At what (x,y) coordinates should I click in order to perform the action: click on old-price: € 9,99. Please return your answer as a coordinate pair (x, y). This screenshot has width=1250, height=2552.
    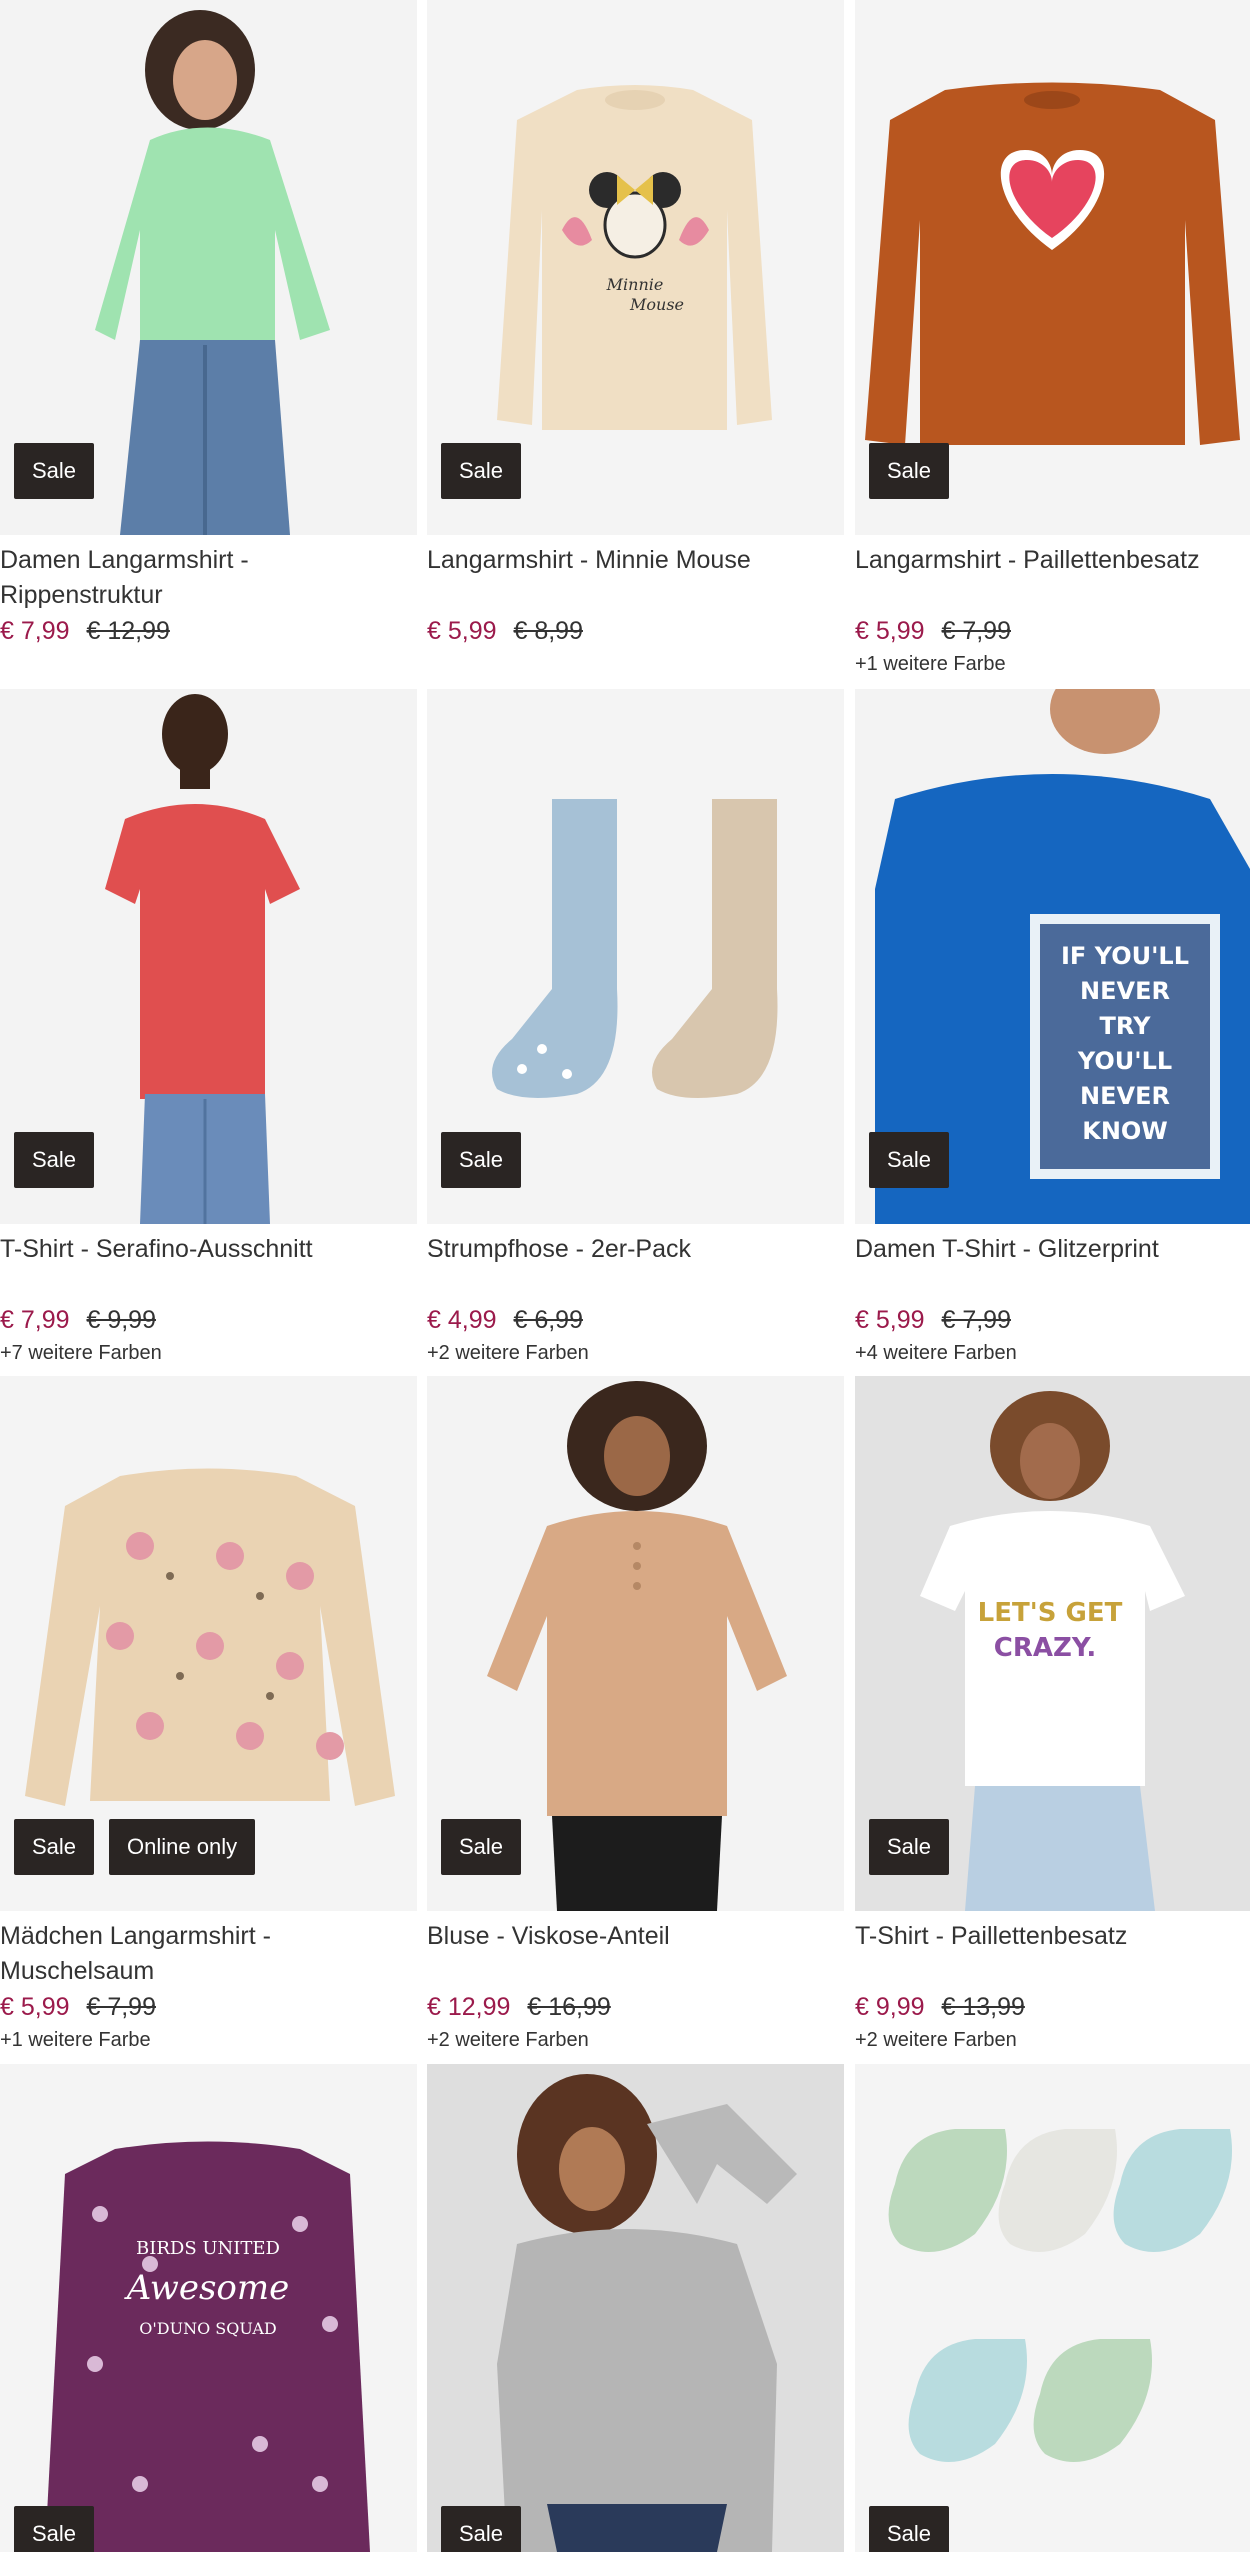
    Looking at the image, I should click on (121, 1320).